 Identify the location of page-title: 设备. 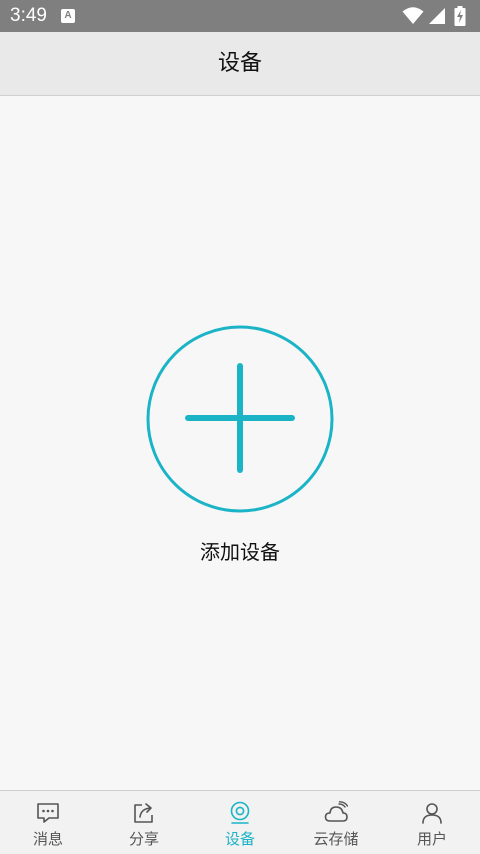
(239, 63).